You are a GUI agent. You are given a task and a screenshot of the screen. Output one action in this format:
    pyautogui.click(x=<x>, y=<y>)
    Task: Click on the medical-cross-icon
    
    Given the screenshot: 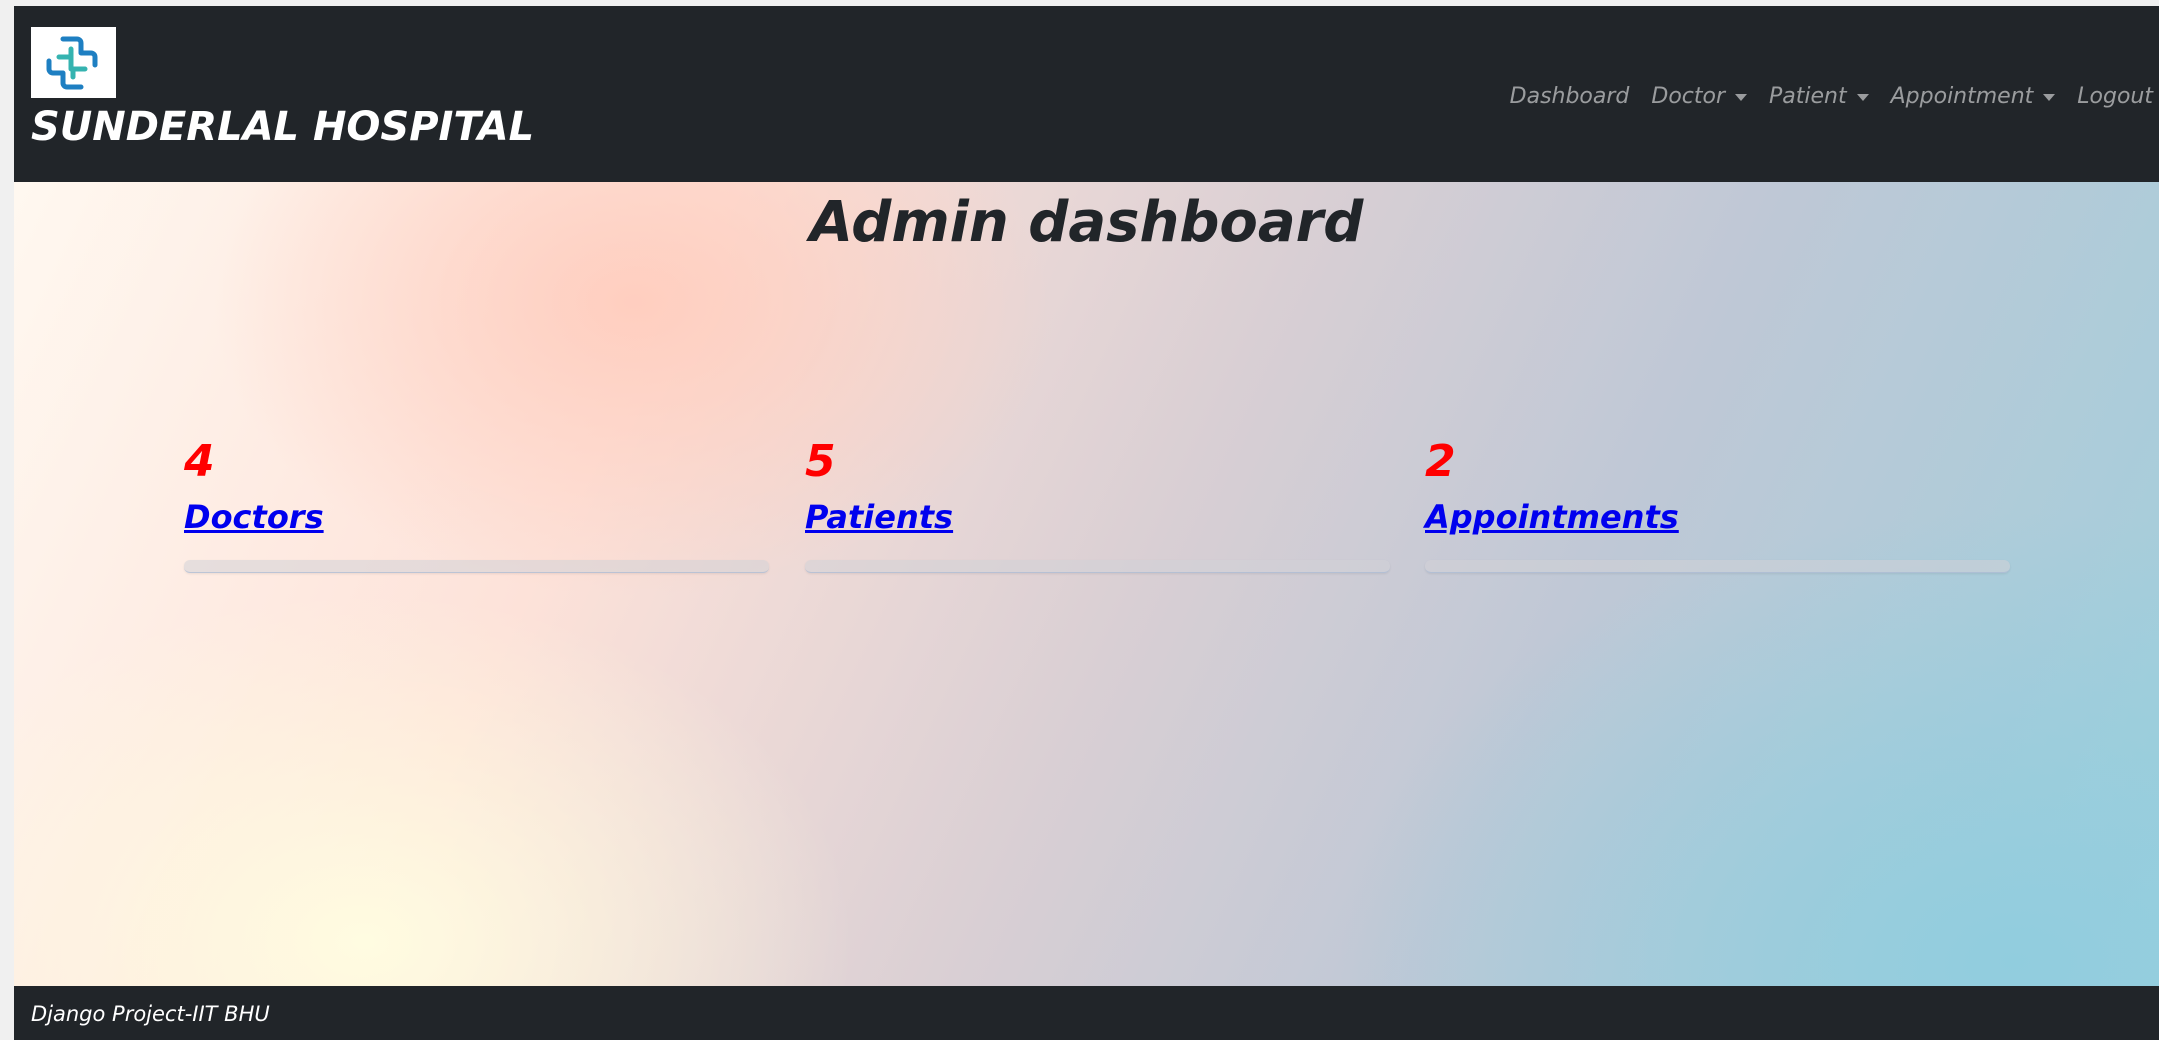 What is the action you would take?
    pyautogui.click(x=72, y=63)
    